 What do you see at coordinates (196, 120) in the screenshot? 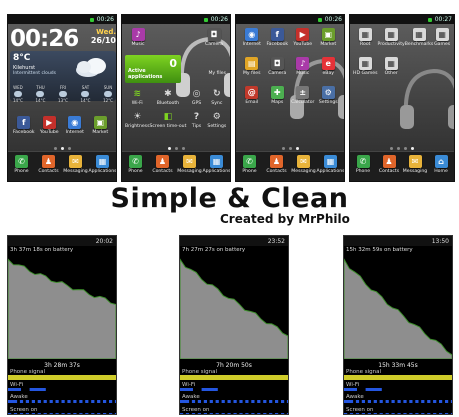
I see `app-toggle-tips: ? Tips` at bounding box center [196, 120].